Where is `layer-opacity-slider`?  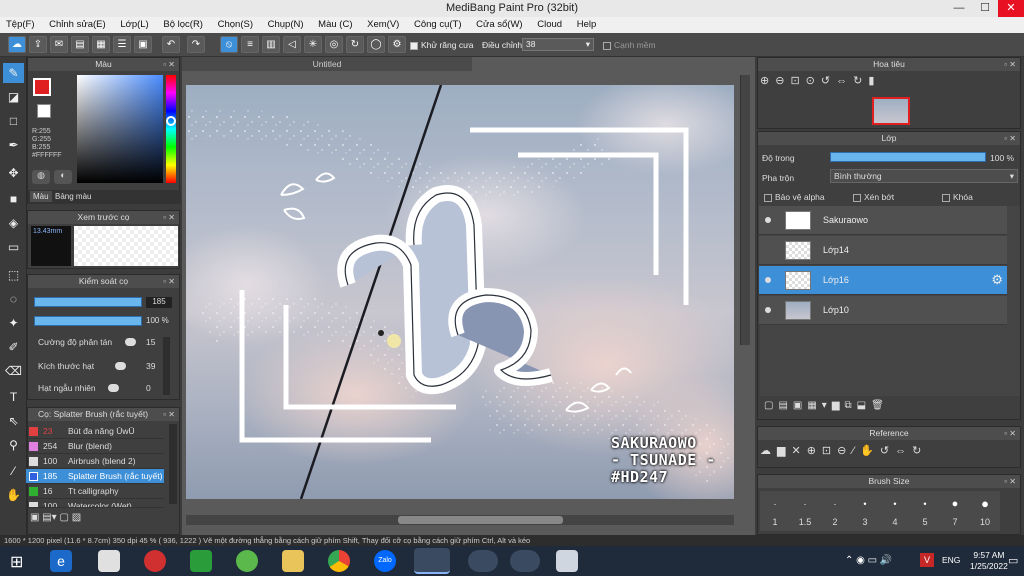 layer-opacity-slider is located at coordinates (908, 157).